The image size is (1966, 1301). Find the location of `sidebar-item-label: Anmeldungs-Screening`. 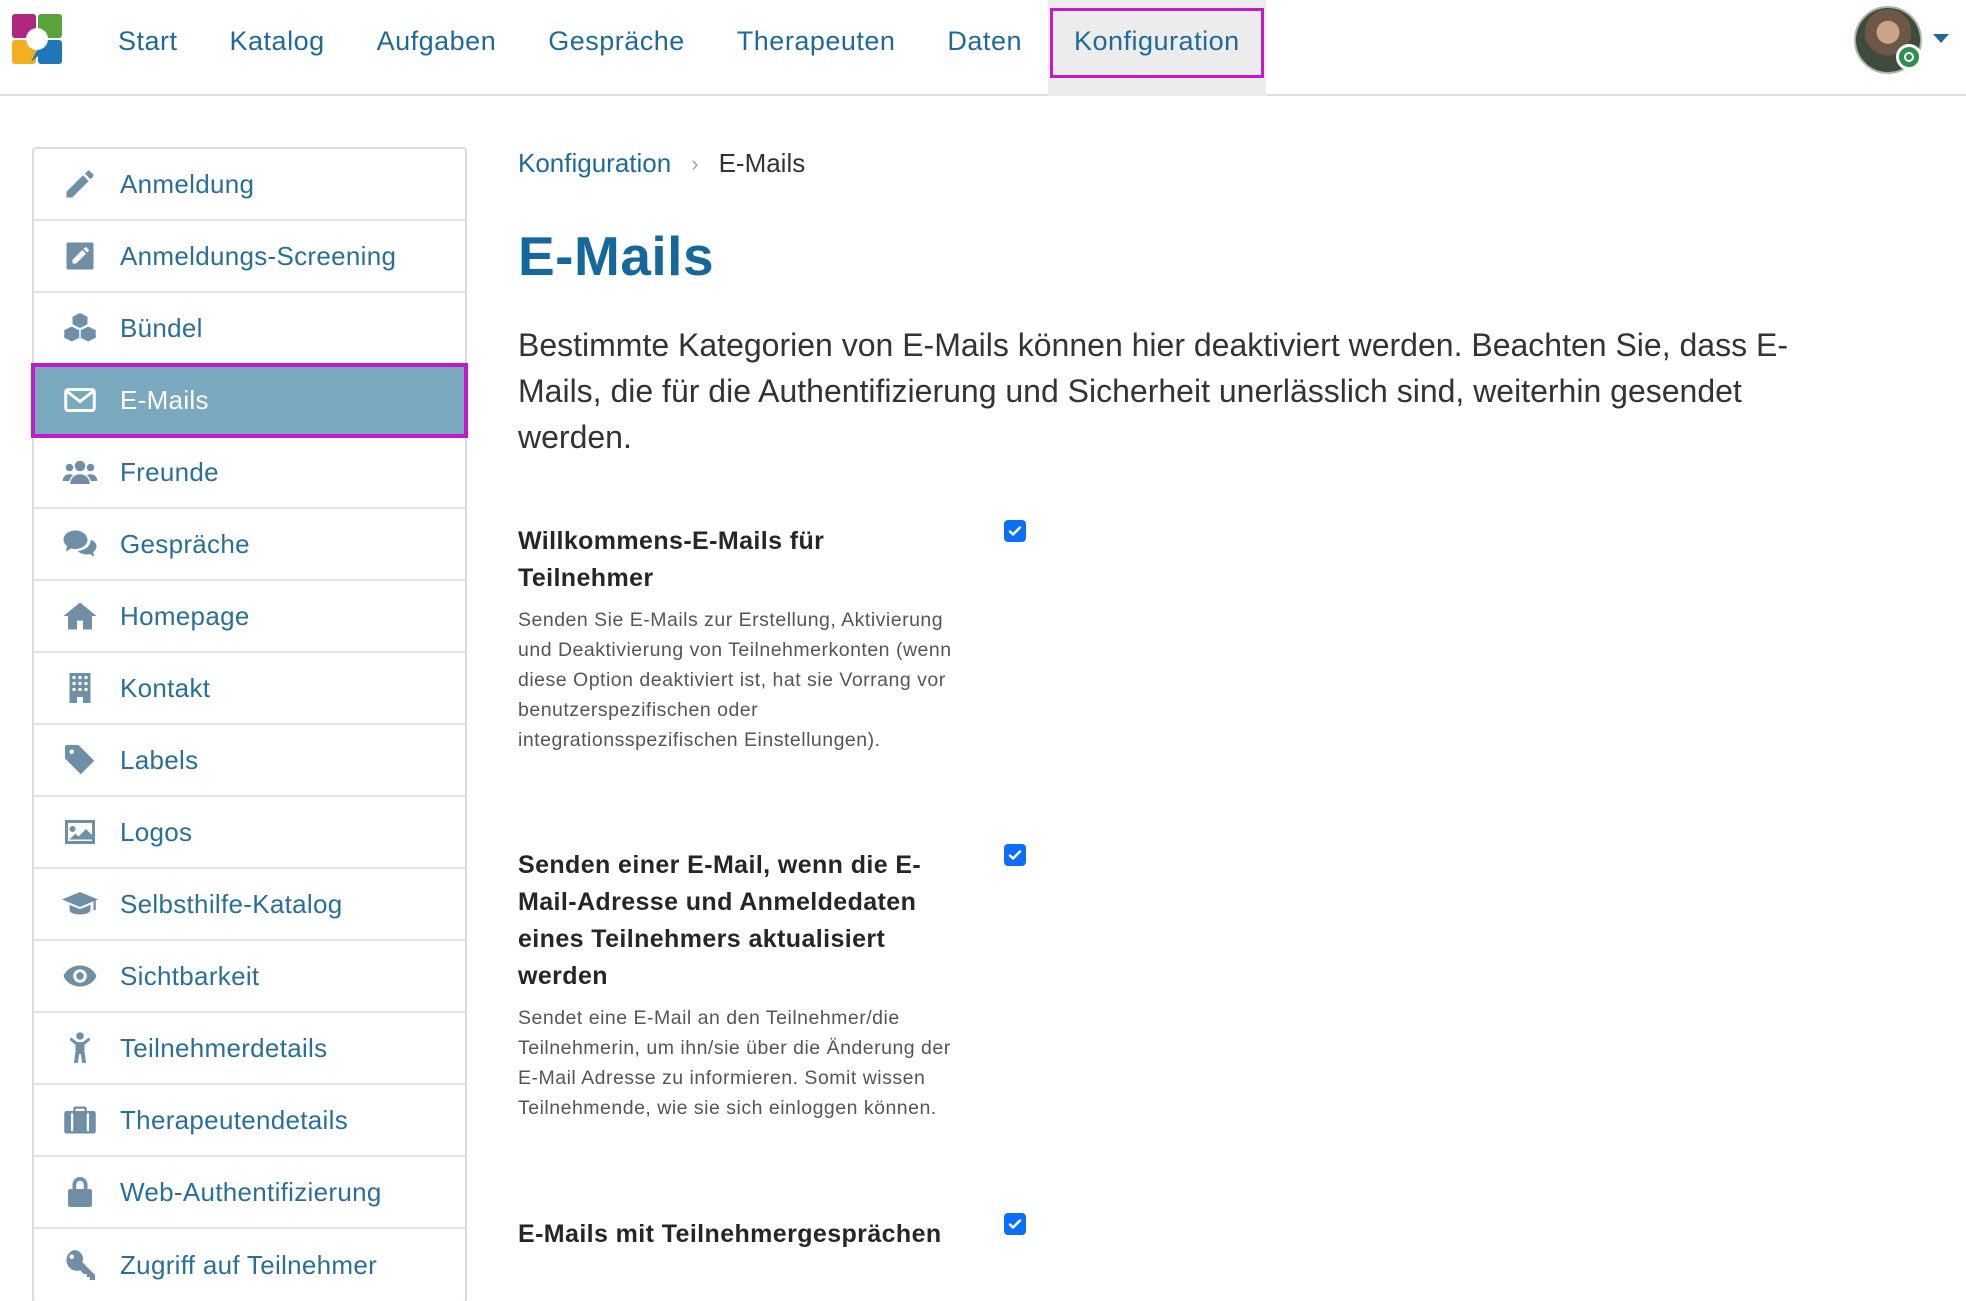

sidebar-item-label: Anmeldungs-Screening is located at coordinates (258, 255).